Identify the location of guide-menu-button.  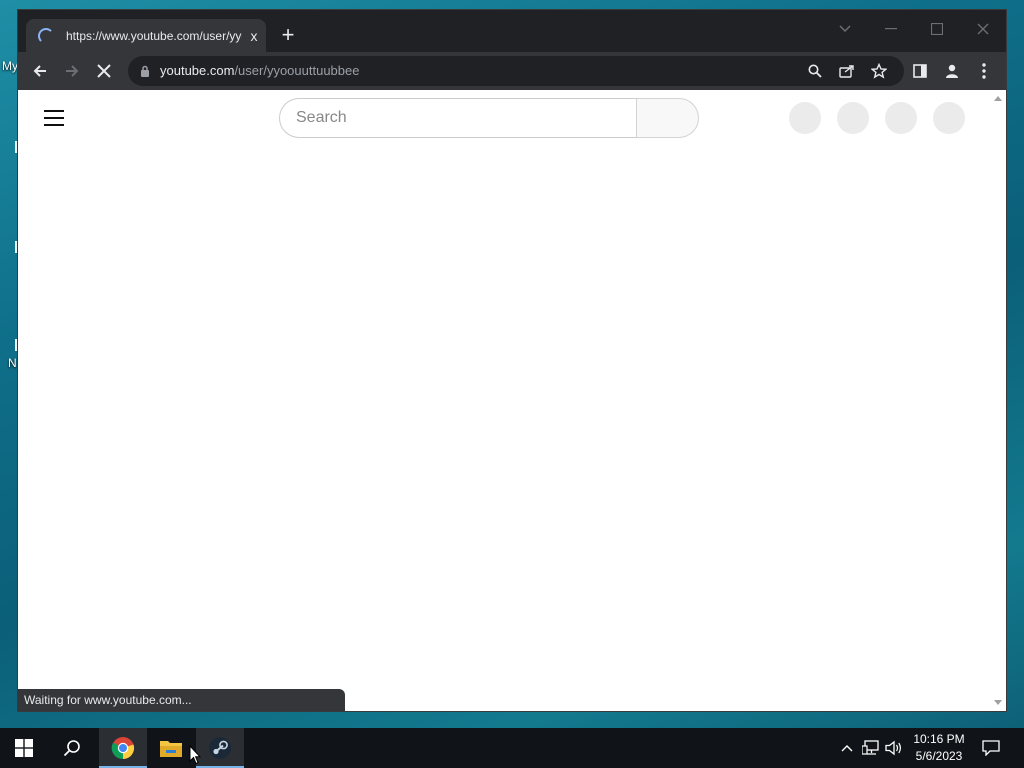
(54, 118).